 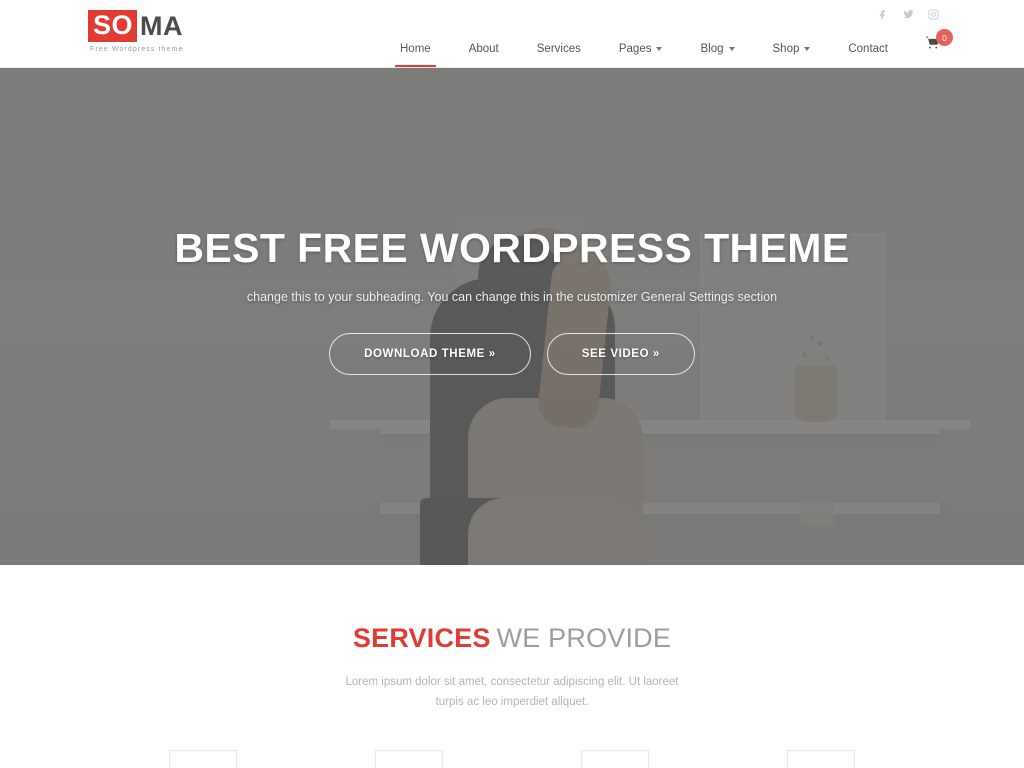 I want to click on nav-item-services: Services, so click(x=559, y=51).